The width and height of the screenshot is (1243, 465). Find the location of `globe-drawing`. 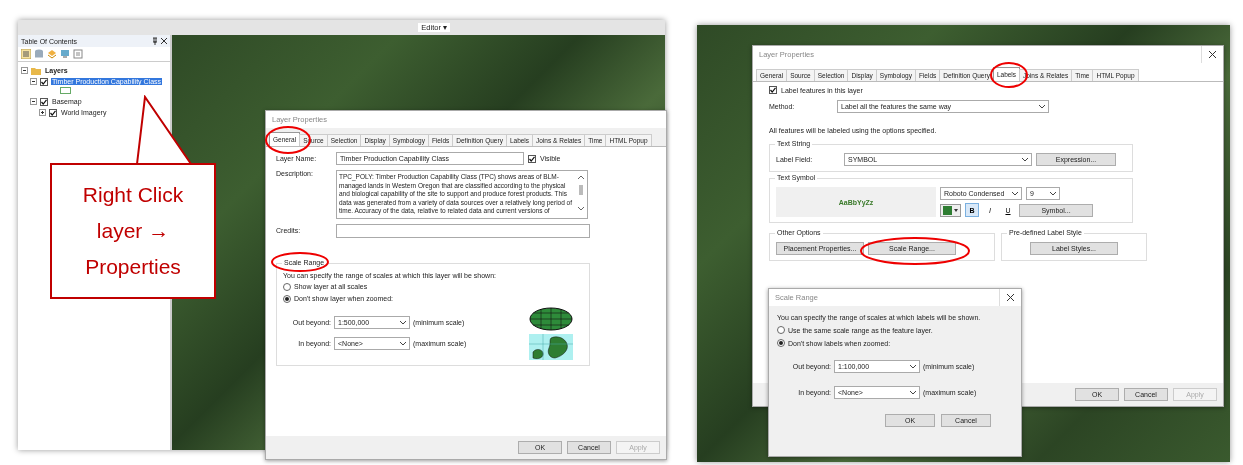

globe-drawing is located at coordinates (551, 318).